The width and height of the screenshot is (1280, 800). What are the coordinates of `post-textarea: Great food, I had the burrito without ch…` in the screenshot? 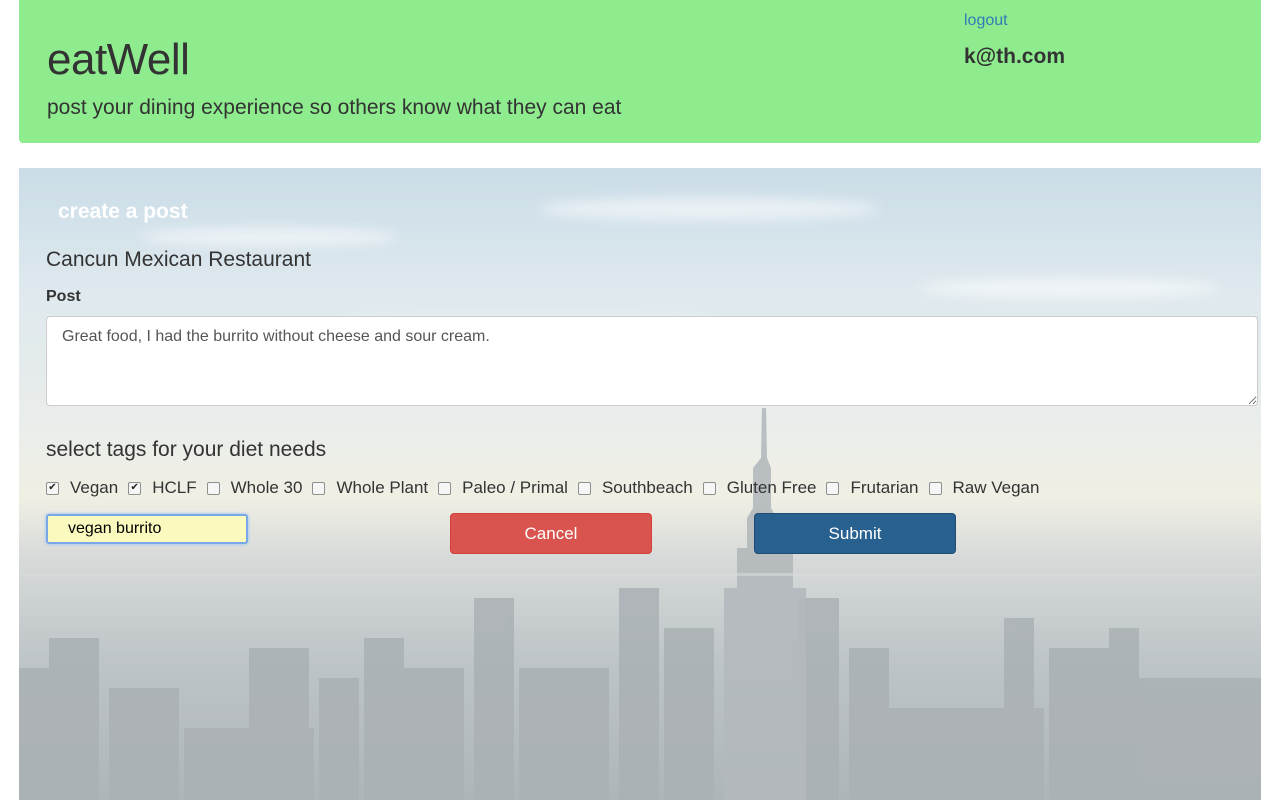 It's located at (652, 361).